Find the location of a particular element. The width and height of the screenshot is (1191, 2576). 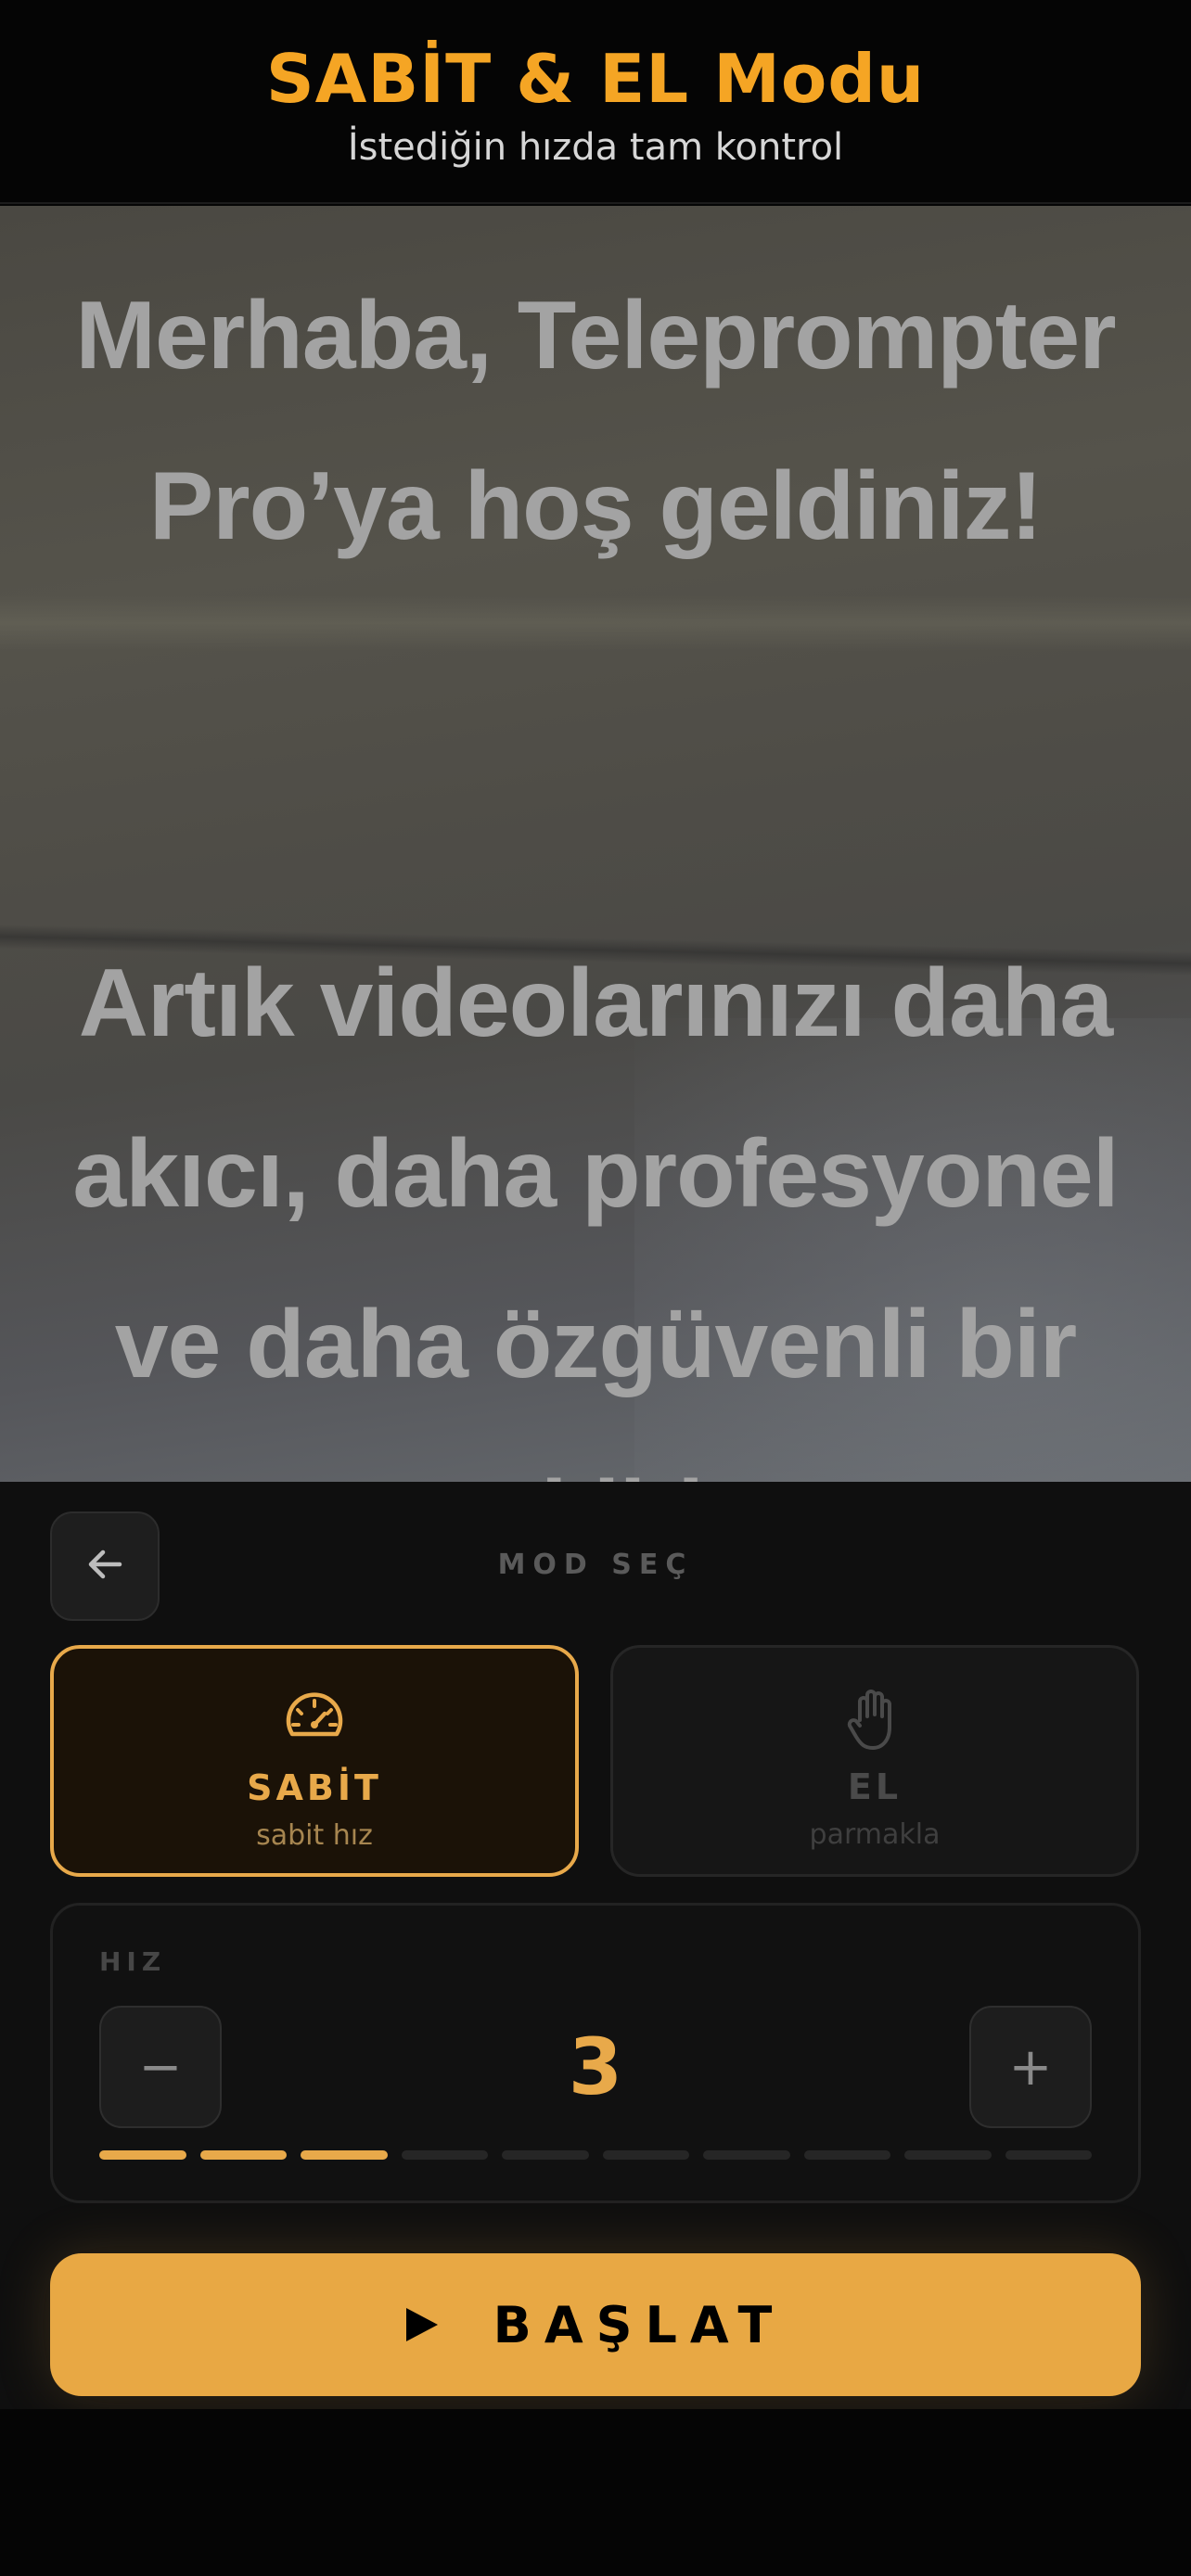

mode-card-sabit: SABİT sabit hız is located at coordinates (314, 1761).